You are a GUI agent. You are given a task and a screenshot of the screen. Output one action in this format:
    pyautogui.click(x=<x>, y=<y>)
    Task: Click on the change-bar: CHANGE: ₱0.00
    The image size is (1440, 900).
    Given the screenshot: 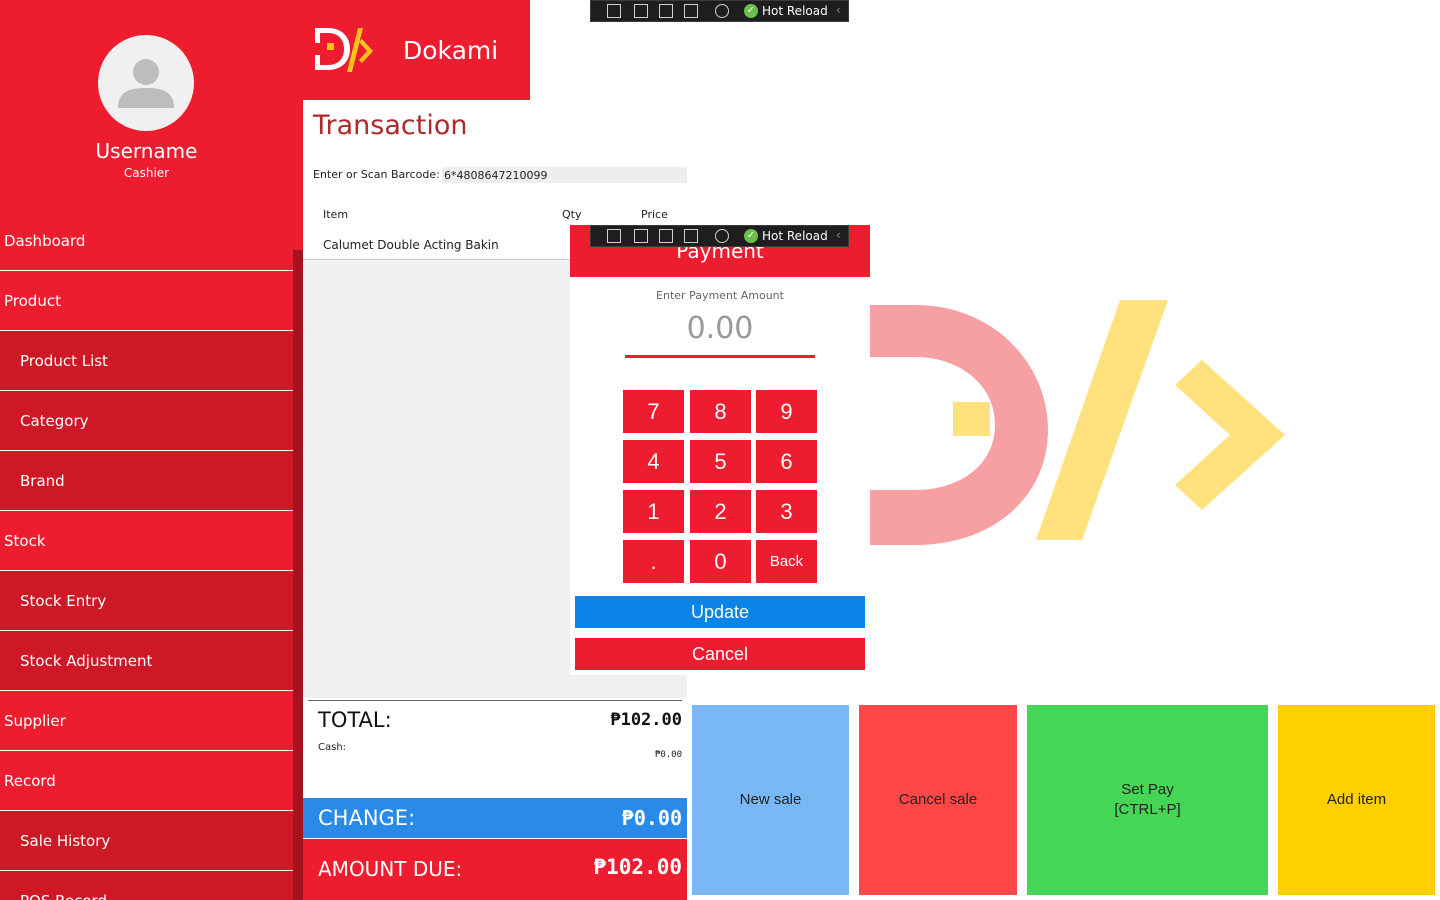 What is the action you would take?
    pyautogui.click(x=495, y=818)
    